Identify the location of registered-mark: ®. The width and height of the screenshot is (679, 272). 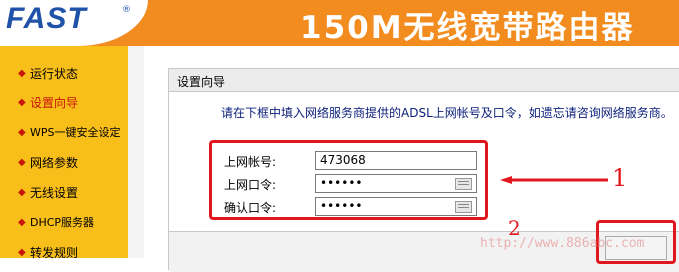
(126, 10).